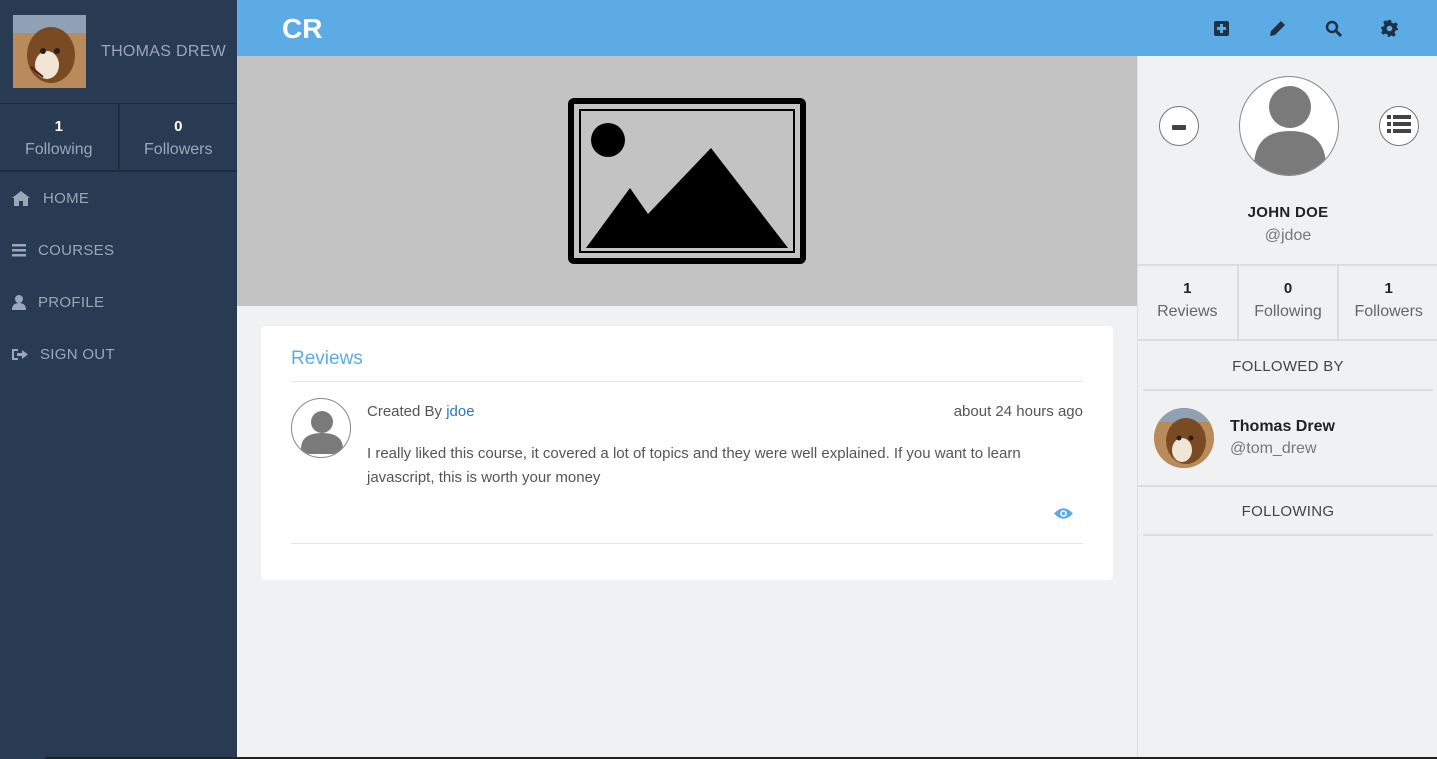  What do you see at coordinates (1018, 411) in the screenshot?
I see `review-timestamp: about 24 hours ago` at bounding box center [1018, 411].